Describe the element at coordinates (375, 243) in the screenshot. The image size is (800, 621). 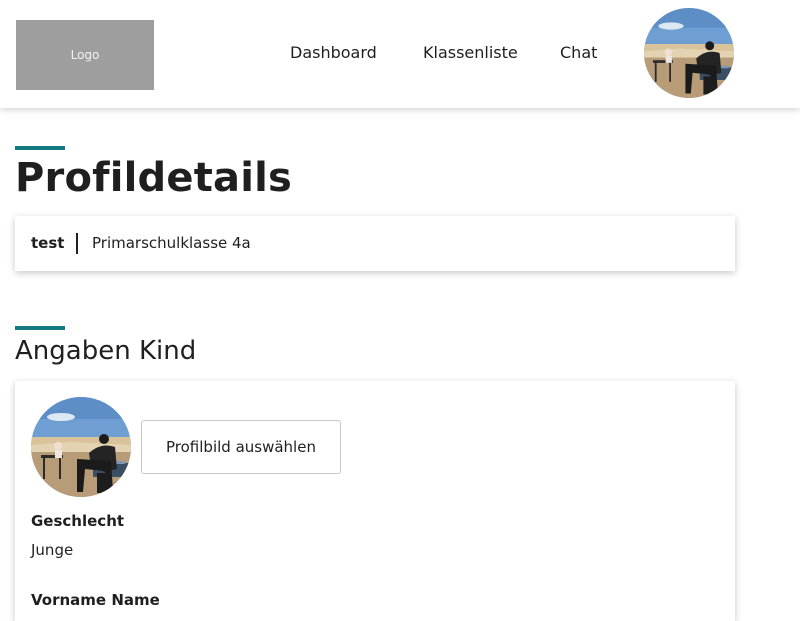
I see `profile-summary-card: test Primarschulklasse 4a` at that location.